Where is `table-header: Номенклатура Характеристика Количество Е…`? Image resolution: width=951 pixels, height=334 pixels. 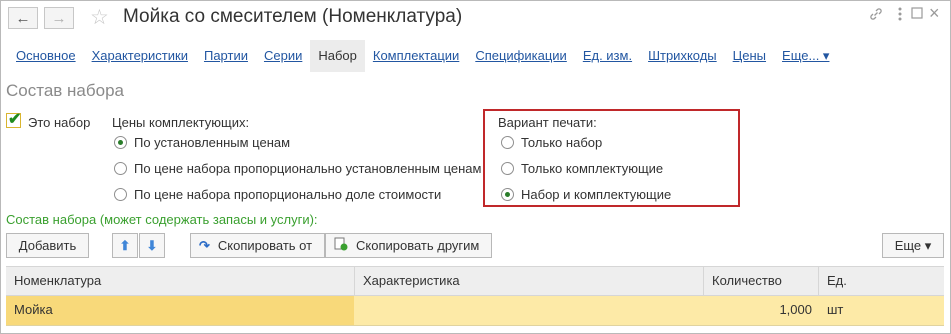 table-header: Номенклатура Характеристика Количество Е… is located at coordinates (475, 281).